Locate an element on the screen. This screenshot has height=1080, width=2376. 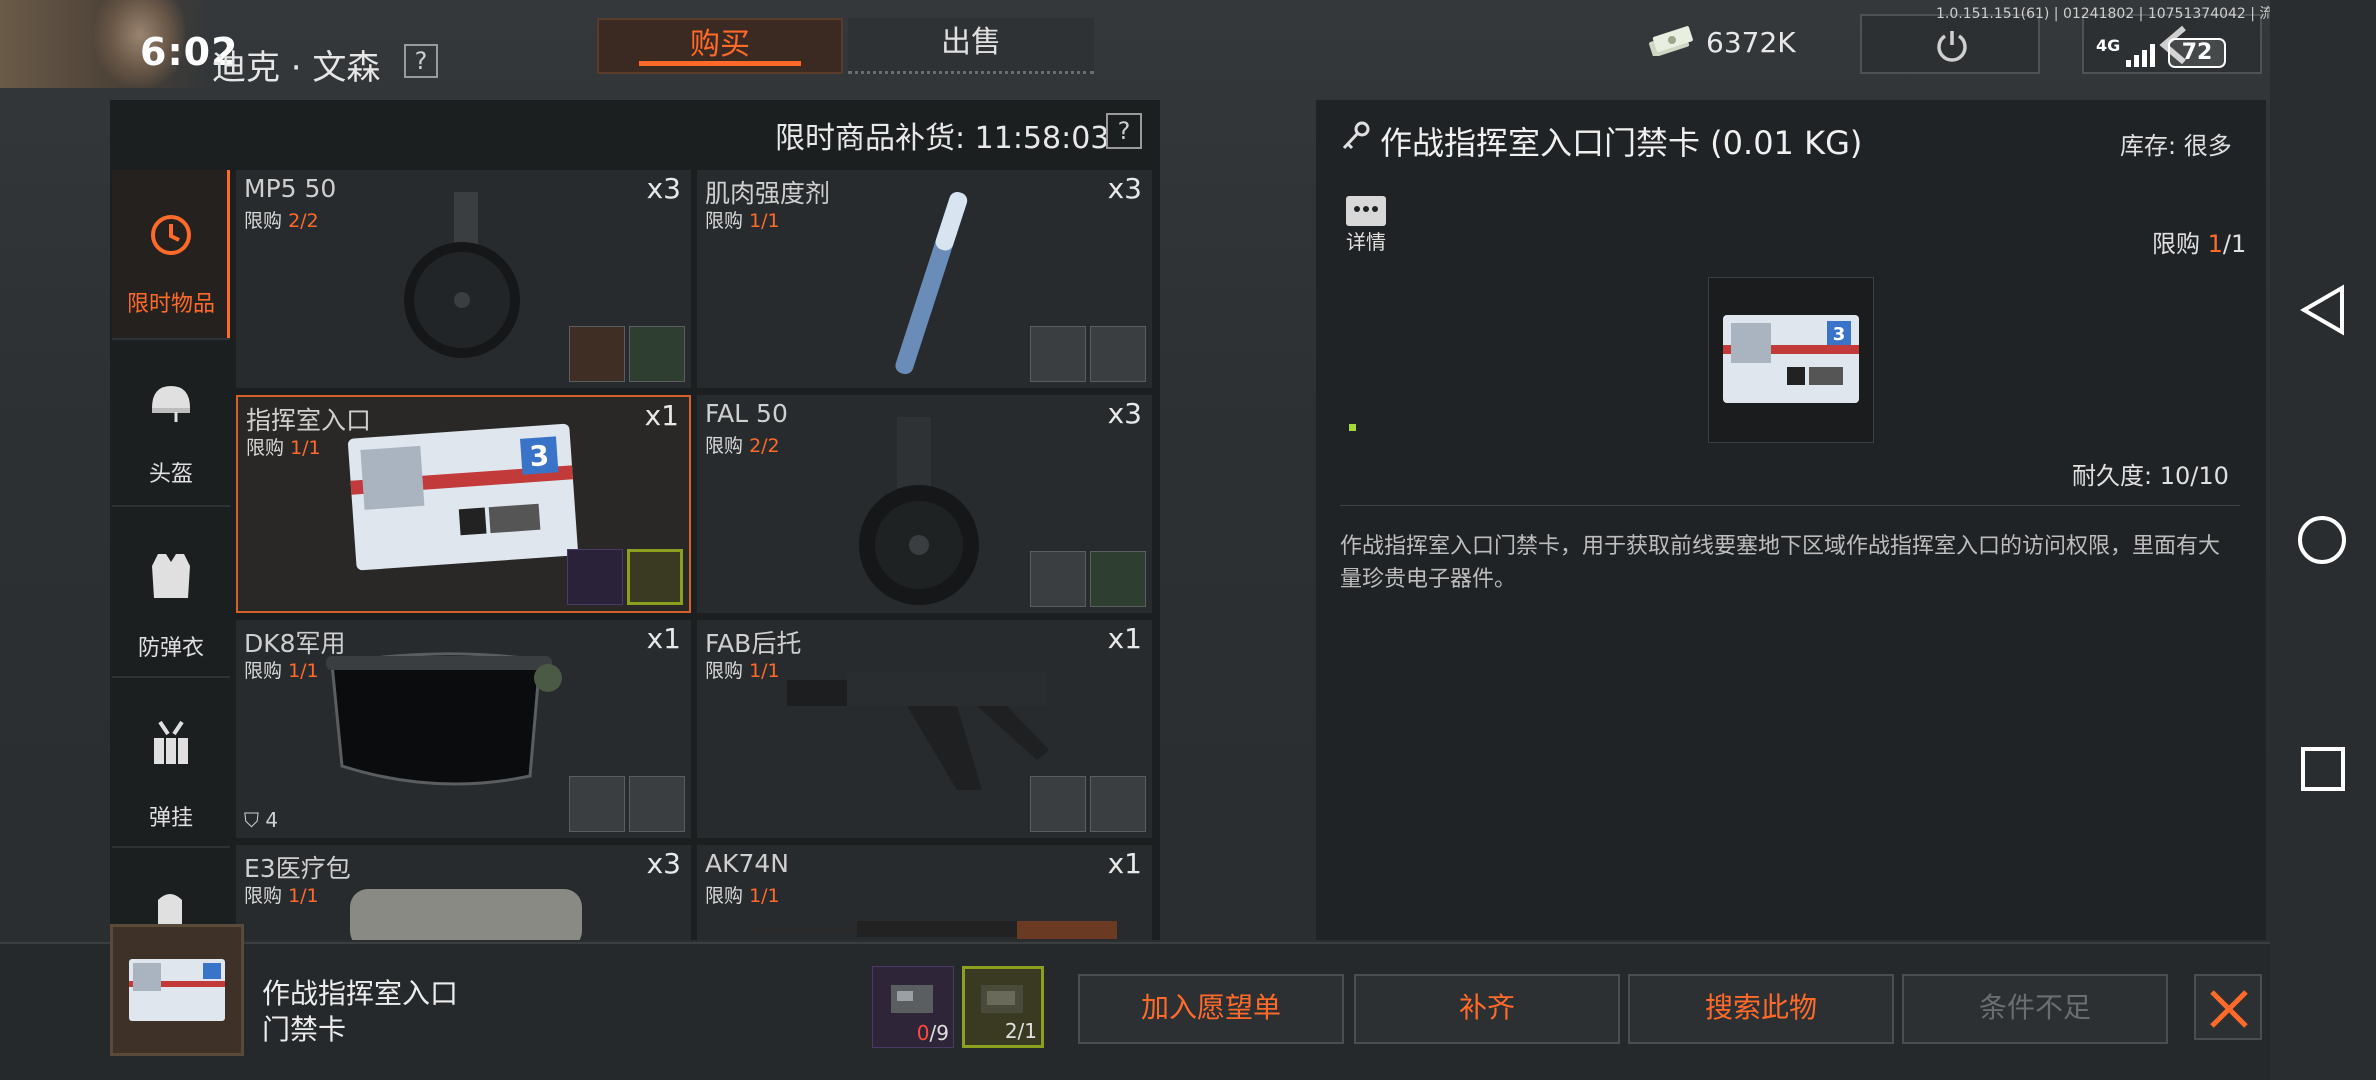
system-nav-bar is located at coordinates (2323, 540).